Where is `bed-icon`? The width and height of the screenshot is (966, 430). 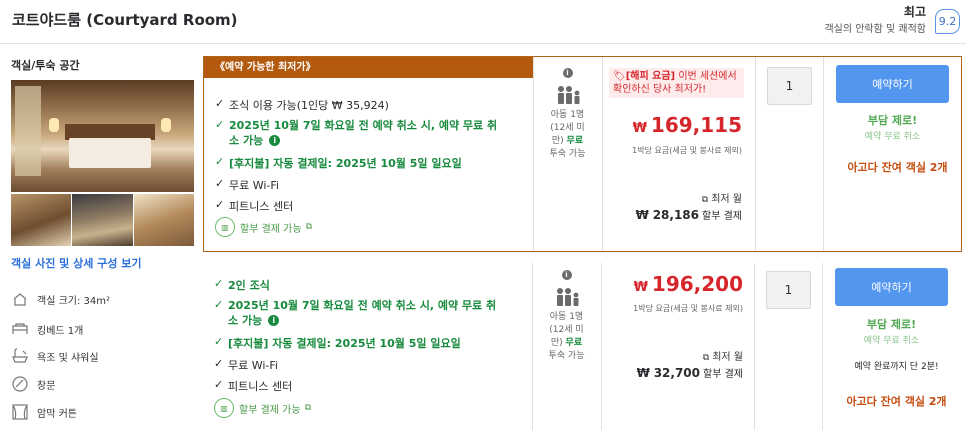
bed-icon is located at coordinates (20, 329).